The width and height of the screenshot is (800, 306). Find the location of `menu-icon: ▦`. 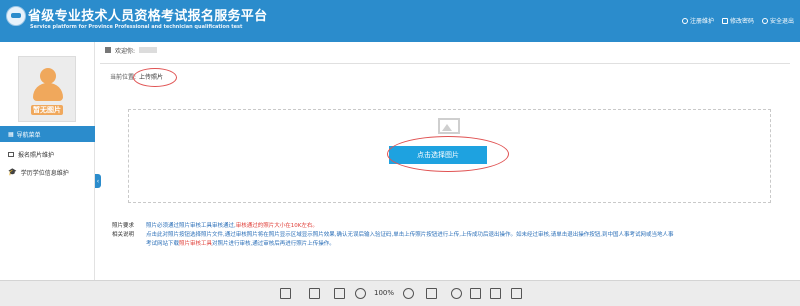

menu-icon: ▦ is located at coordinates (11, 134).